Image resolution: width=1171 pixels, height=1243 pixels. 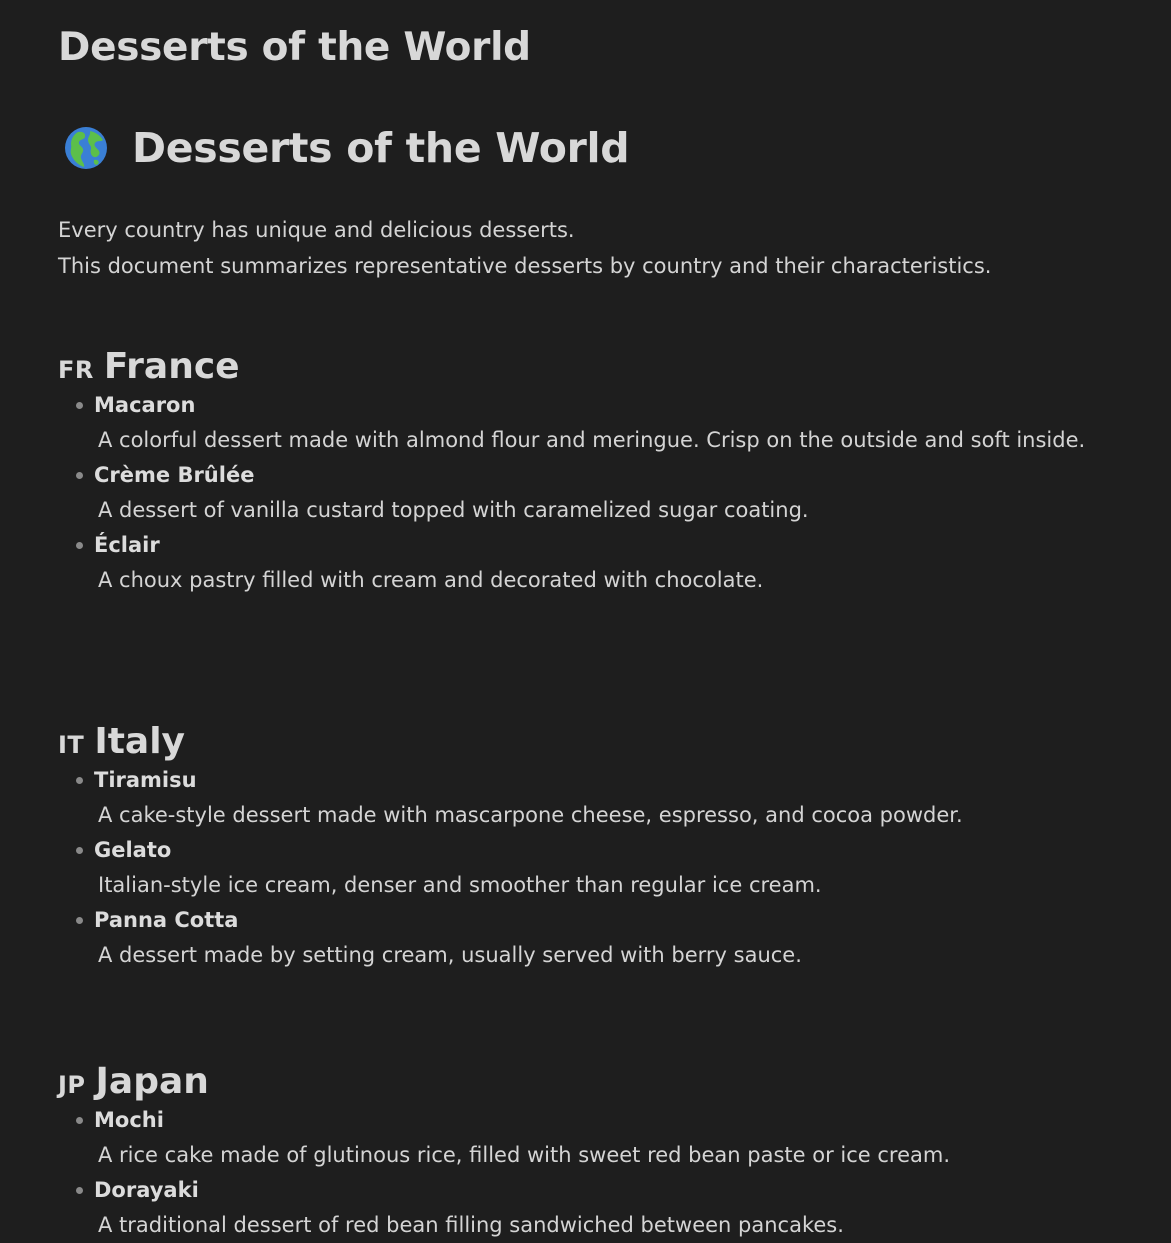 I want to click on dessert-name: Dorayaki, so click(x=146, y=1190).